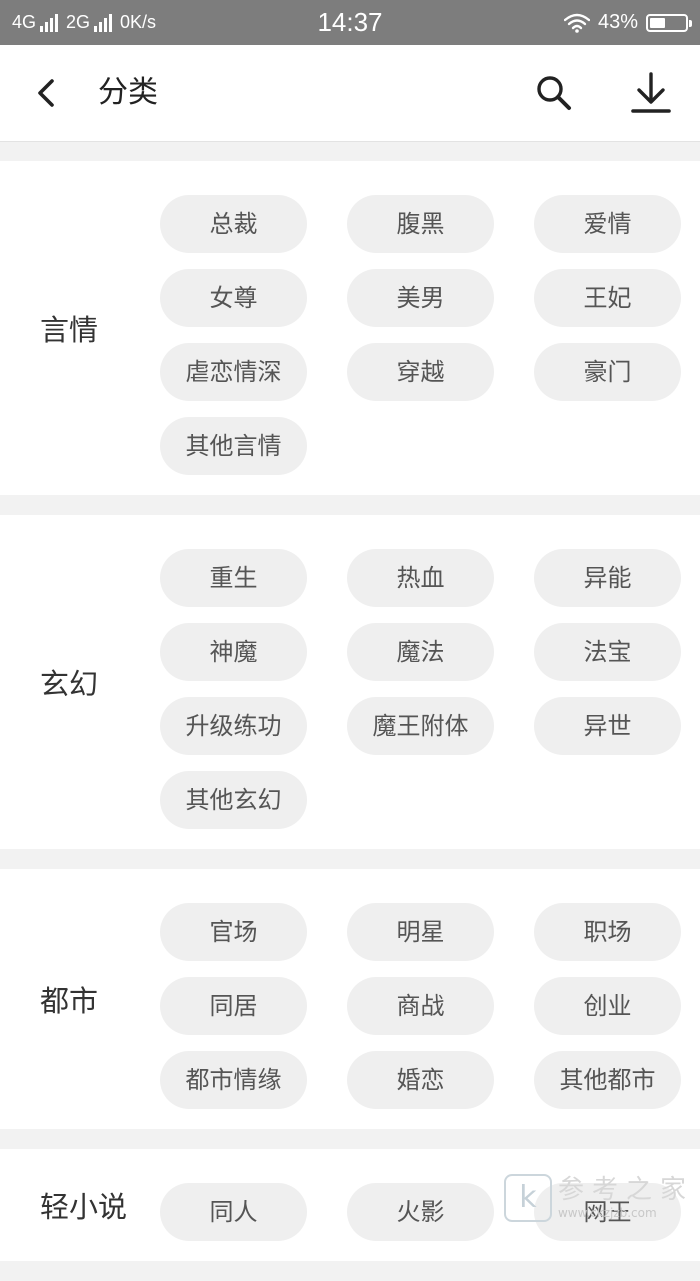 The height and width of the screenshot is (1281, 700). I want to click on tag-grid: 同人 火影 网王, so click(420, 1212).